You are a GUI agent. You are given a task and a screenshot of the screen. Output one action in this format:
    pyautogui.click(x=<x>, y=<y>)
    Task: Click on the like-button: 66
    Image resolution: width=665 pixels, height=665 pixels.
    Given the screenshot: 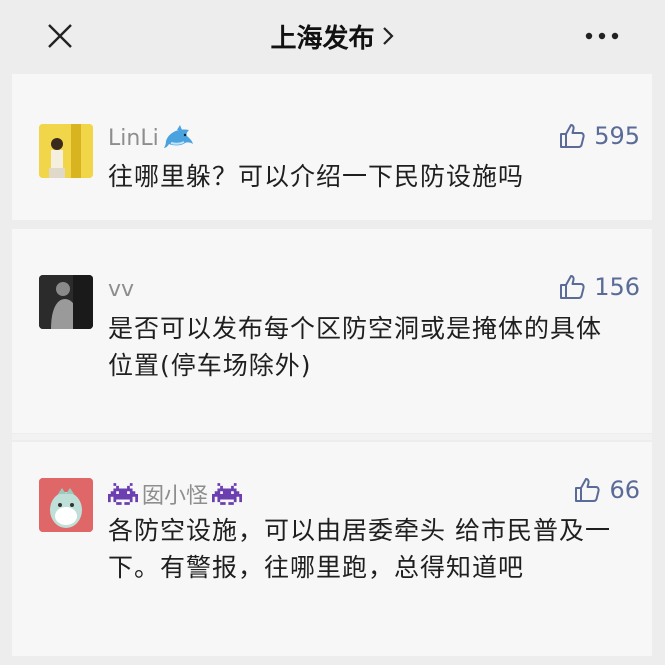 What is the action you would take?
    pyautogui.click(x=606, y=490)
    